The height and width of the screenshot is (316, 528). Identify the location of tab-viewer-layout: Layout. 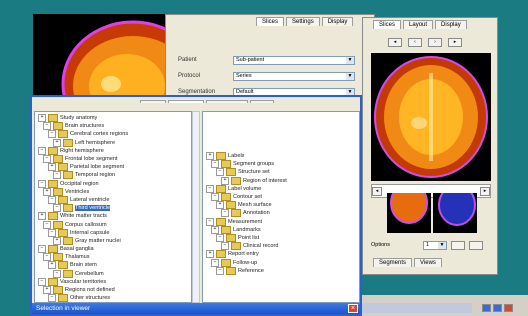
(418, 24).